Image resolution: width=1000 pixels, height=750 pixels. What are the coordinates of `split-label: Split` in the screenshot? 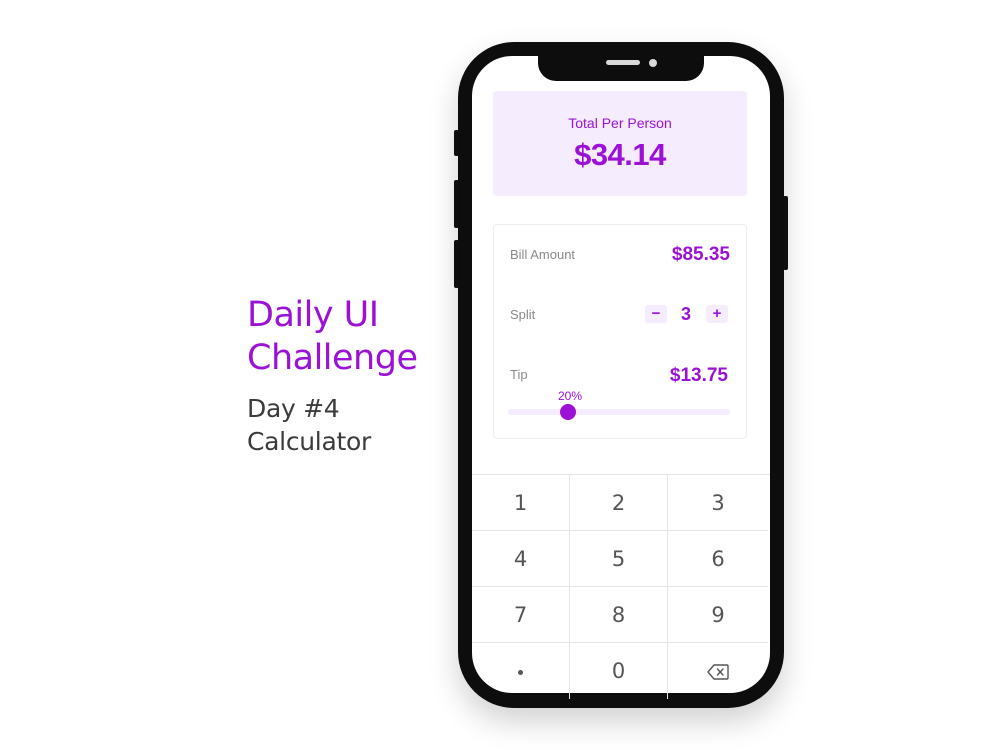 It's located at (523, 314).